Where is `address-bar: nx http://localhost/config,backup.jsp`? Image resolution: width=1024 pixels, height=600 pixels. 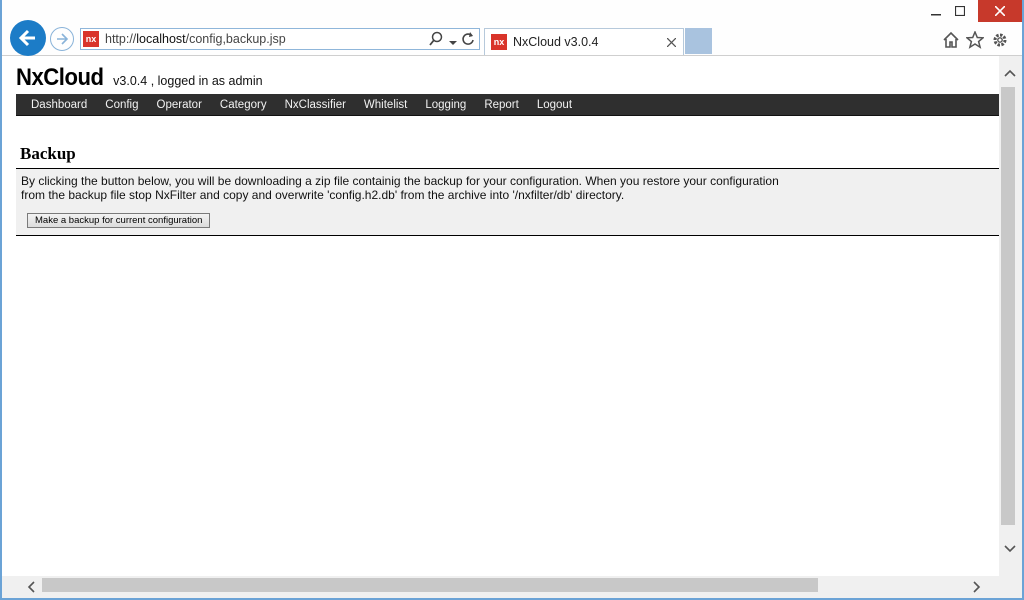 address-bar: nx http://localhost/config,backup.jsp is located at coordinates (280, 39).